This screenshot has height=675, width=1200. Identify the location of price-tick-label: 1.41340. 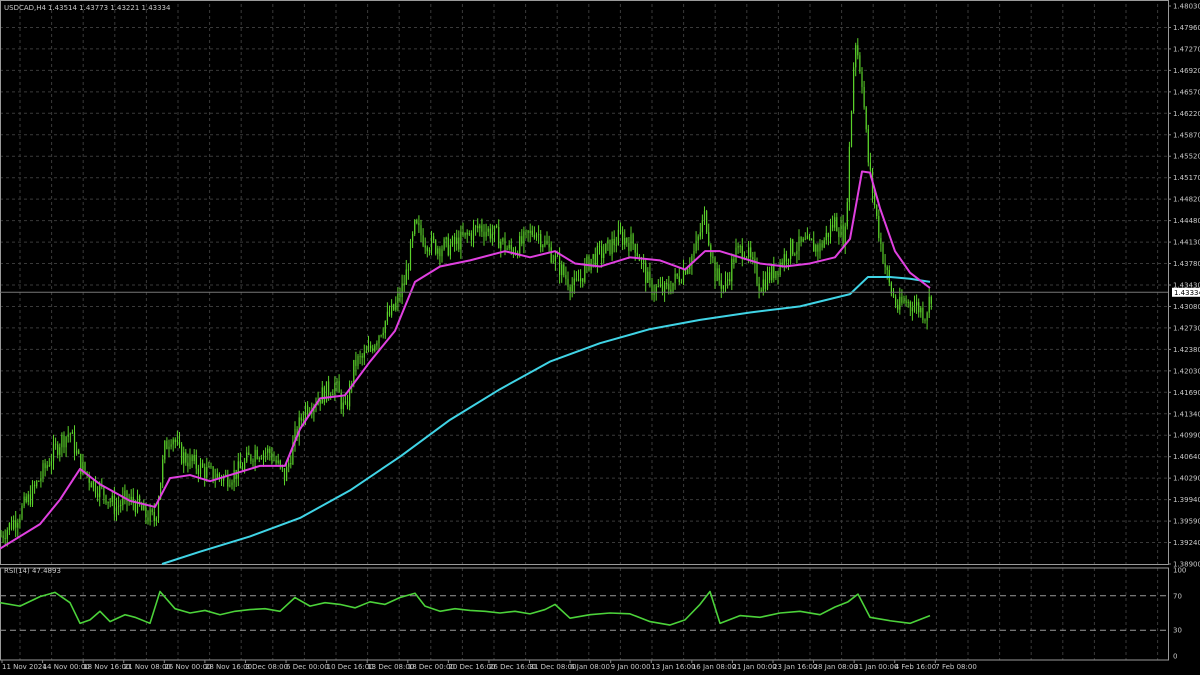
(1186, 414).